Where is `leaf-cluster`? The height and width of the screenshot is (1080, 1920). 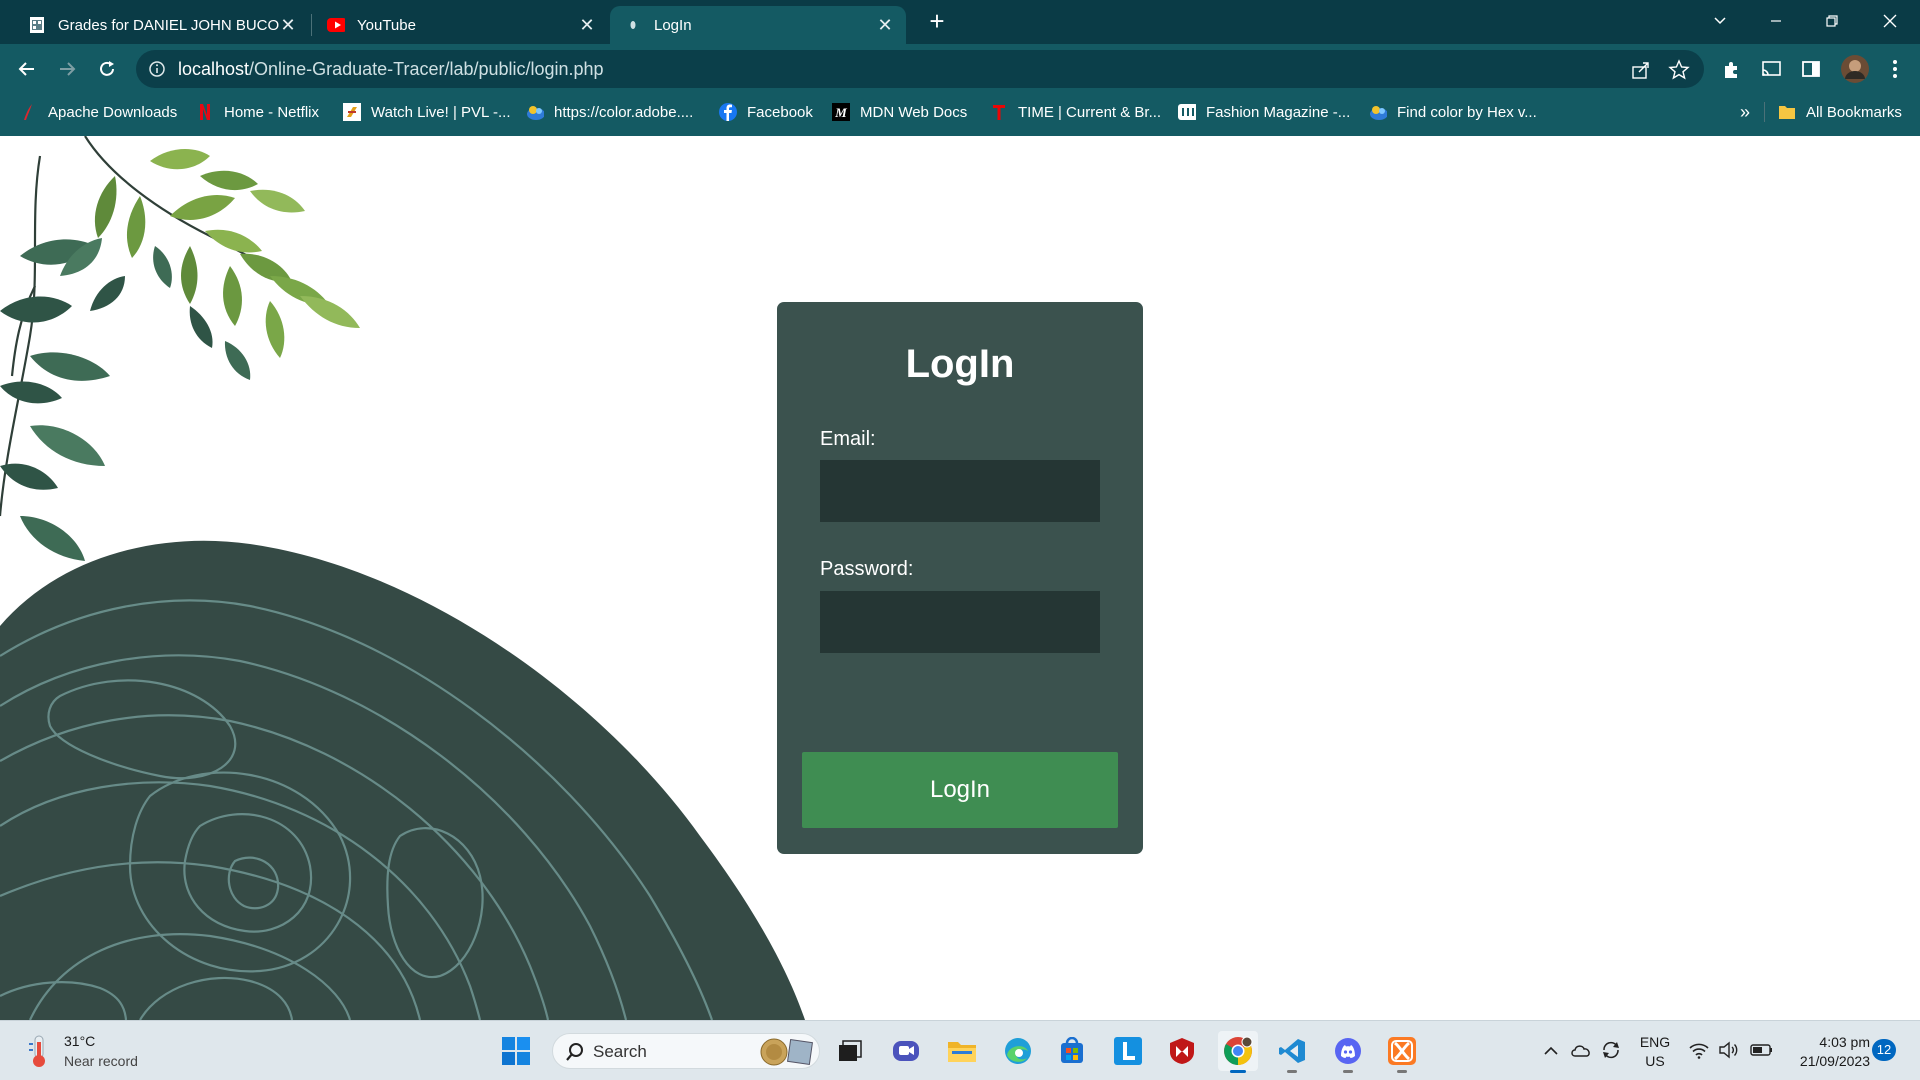 leaf-cluster is located at coordinates (180, 355).